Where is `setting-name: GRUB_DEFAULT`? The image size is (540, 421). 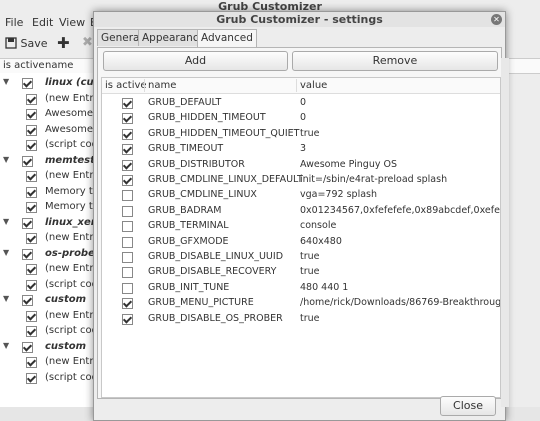
setting-name: GRUB_DEFAULT is located at coordinates (184, 102).